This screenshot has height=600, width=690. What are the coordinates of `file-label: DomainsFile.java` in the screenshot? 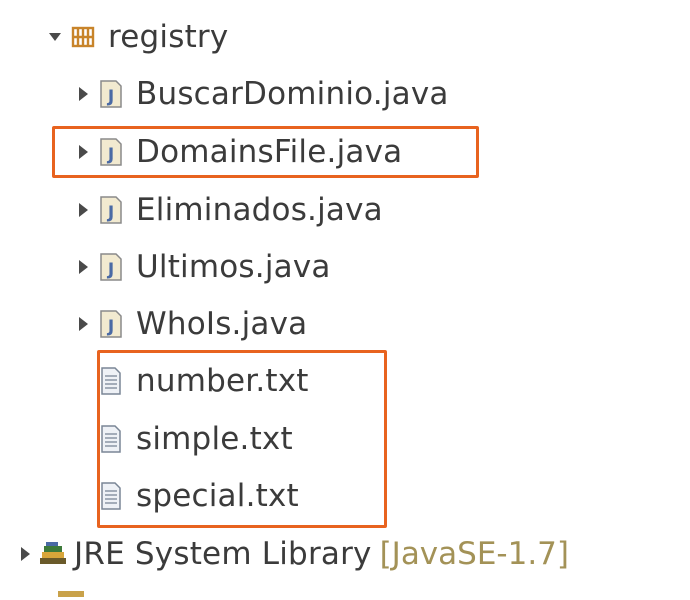 It's located at (269, 152).